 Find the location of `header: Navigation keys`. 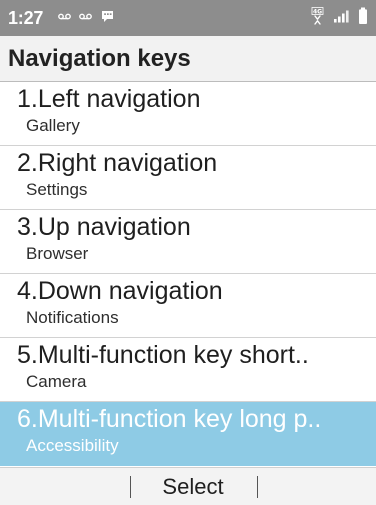

header: Navigation keys is located at coordinates (188, 59).